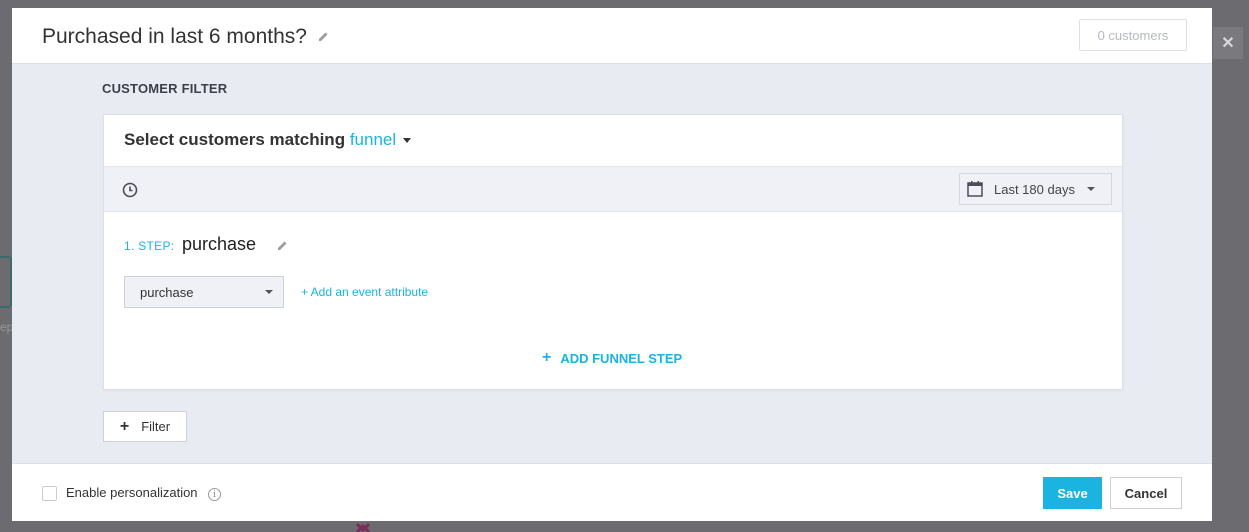 The image size is (1249, 532). Describe the element at coordinates (156, 426) in the screenshot. I see `add-filter-label: Filter` at that location.